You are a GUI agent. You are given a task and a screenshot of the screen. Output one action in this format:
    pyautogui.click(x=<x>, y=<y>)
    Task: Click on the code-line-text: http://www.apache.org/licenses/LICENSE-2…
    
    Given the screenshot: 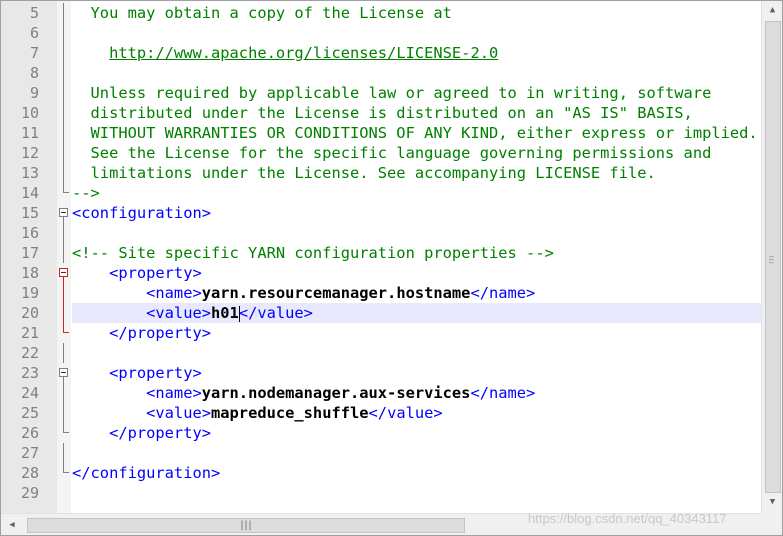 What is the action you would take?
    pyautogui.click(x=416, y=53)
    